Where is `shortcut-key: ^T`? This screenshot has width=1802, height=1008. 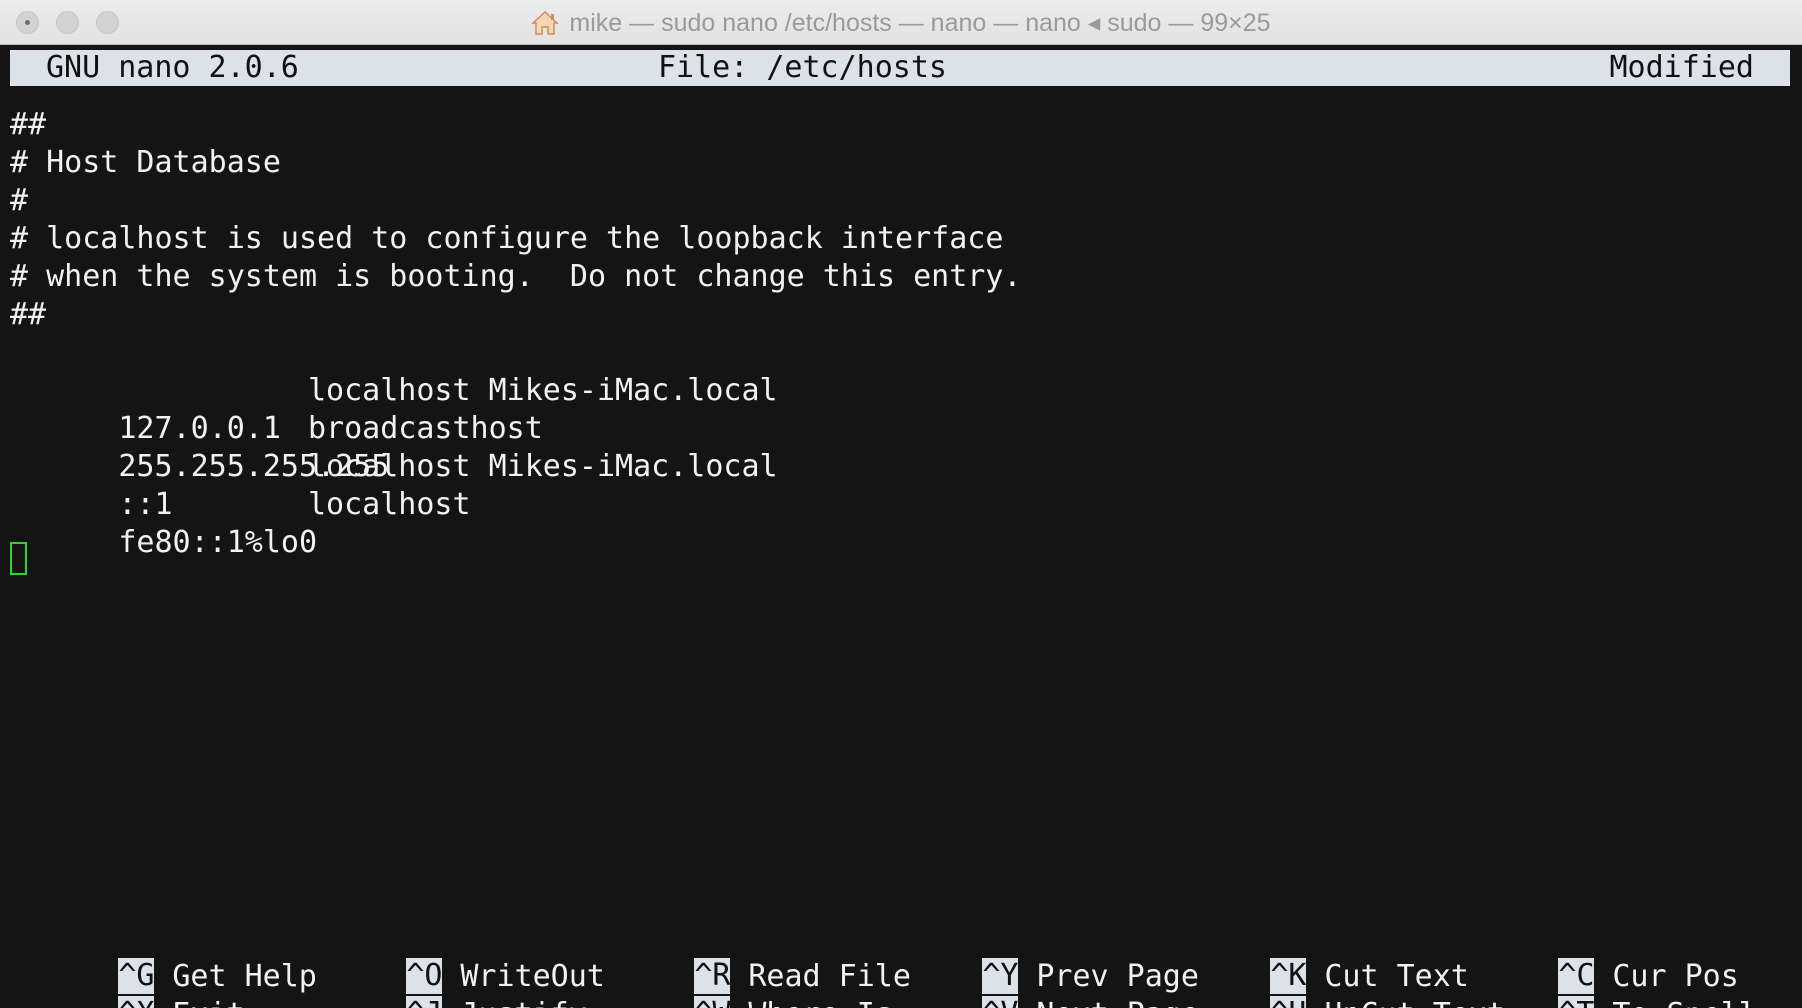 shortcut-key: ^T is located at coordinates (1576, 1002).